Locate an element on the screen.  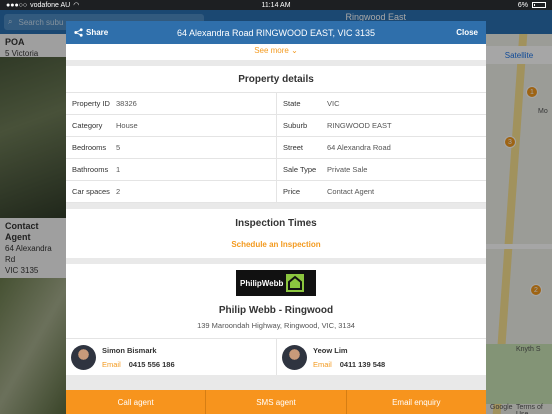
battery-percent: 6% is located at coordinates (522, 5).